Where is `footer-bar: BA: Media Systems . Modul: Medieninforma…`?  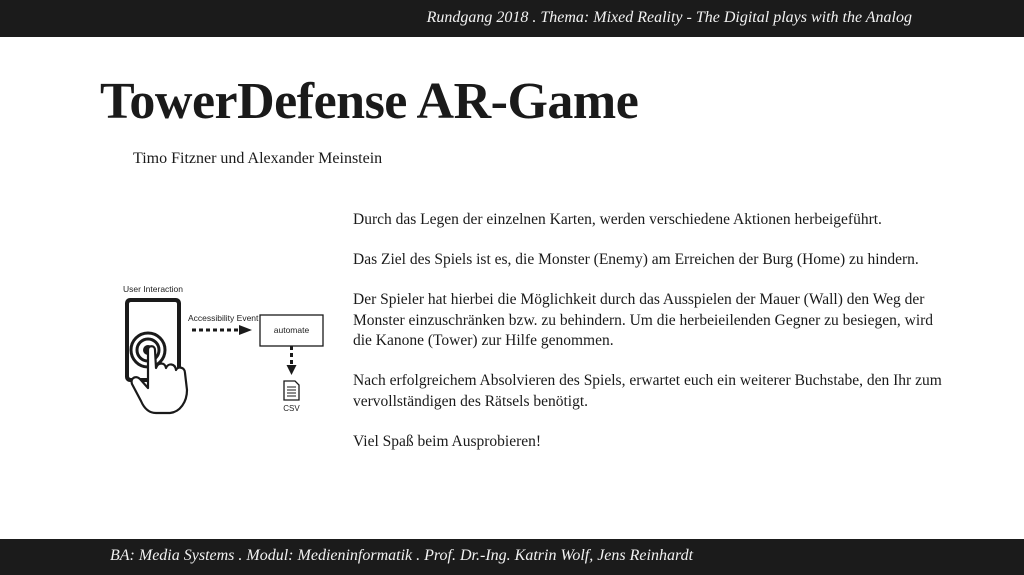 footer-bar: BA: Media Systems . Modul: Medieninforma… is located at coordinates (512, 557).